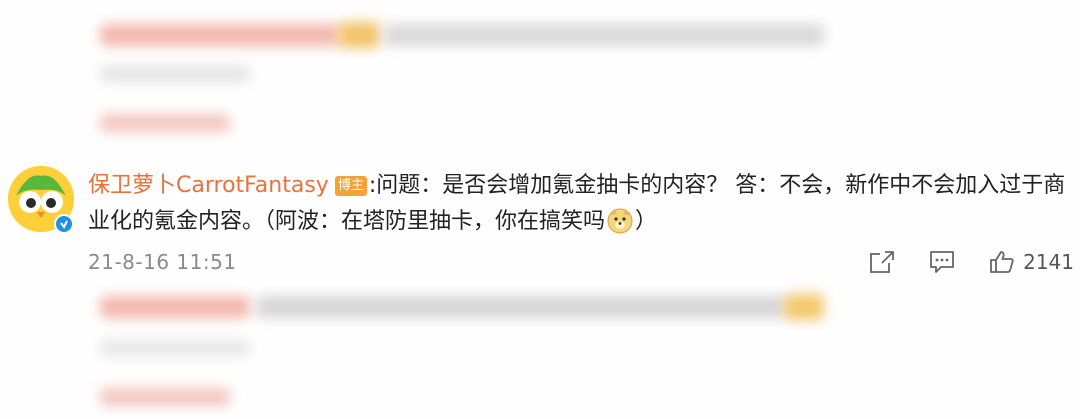 The height and width of the screenshot is (419, 1080). Describe the element at coordinates (175, 348) in the screenshot. I see `blurred-comment-bottom-time` at that location.